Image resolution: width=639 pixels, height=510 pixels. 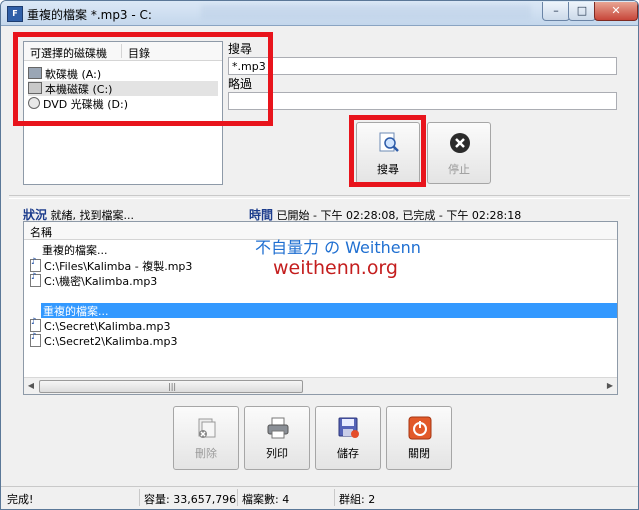 What do you see at coordinates (277, 453) in the screenshot?
I see `print-button-label: 列印` at bounding box center [277, 453].